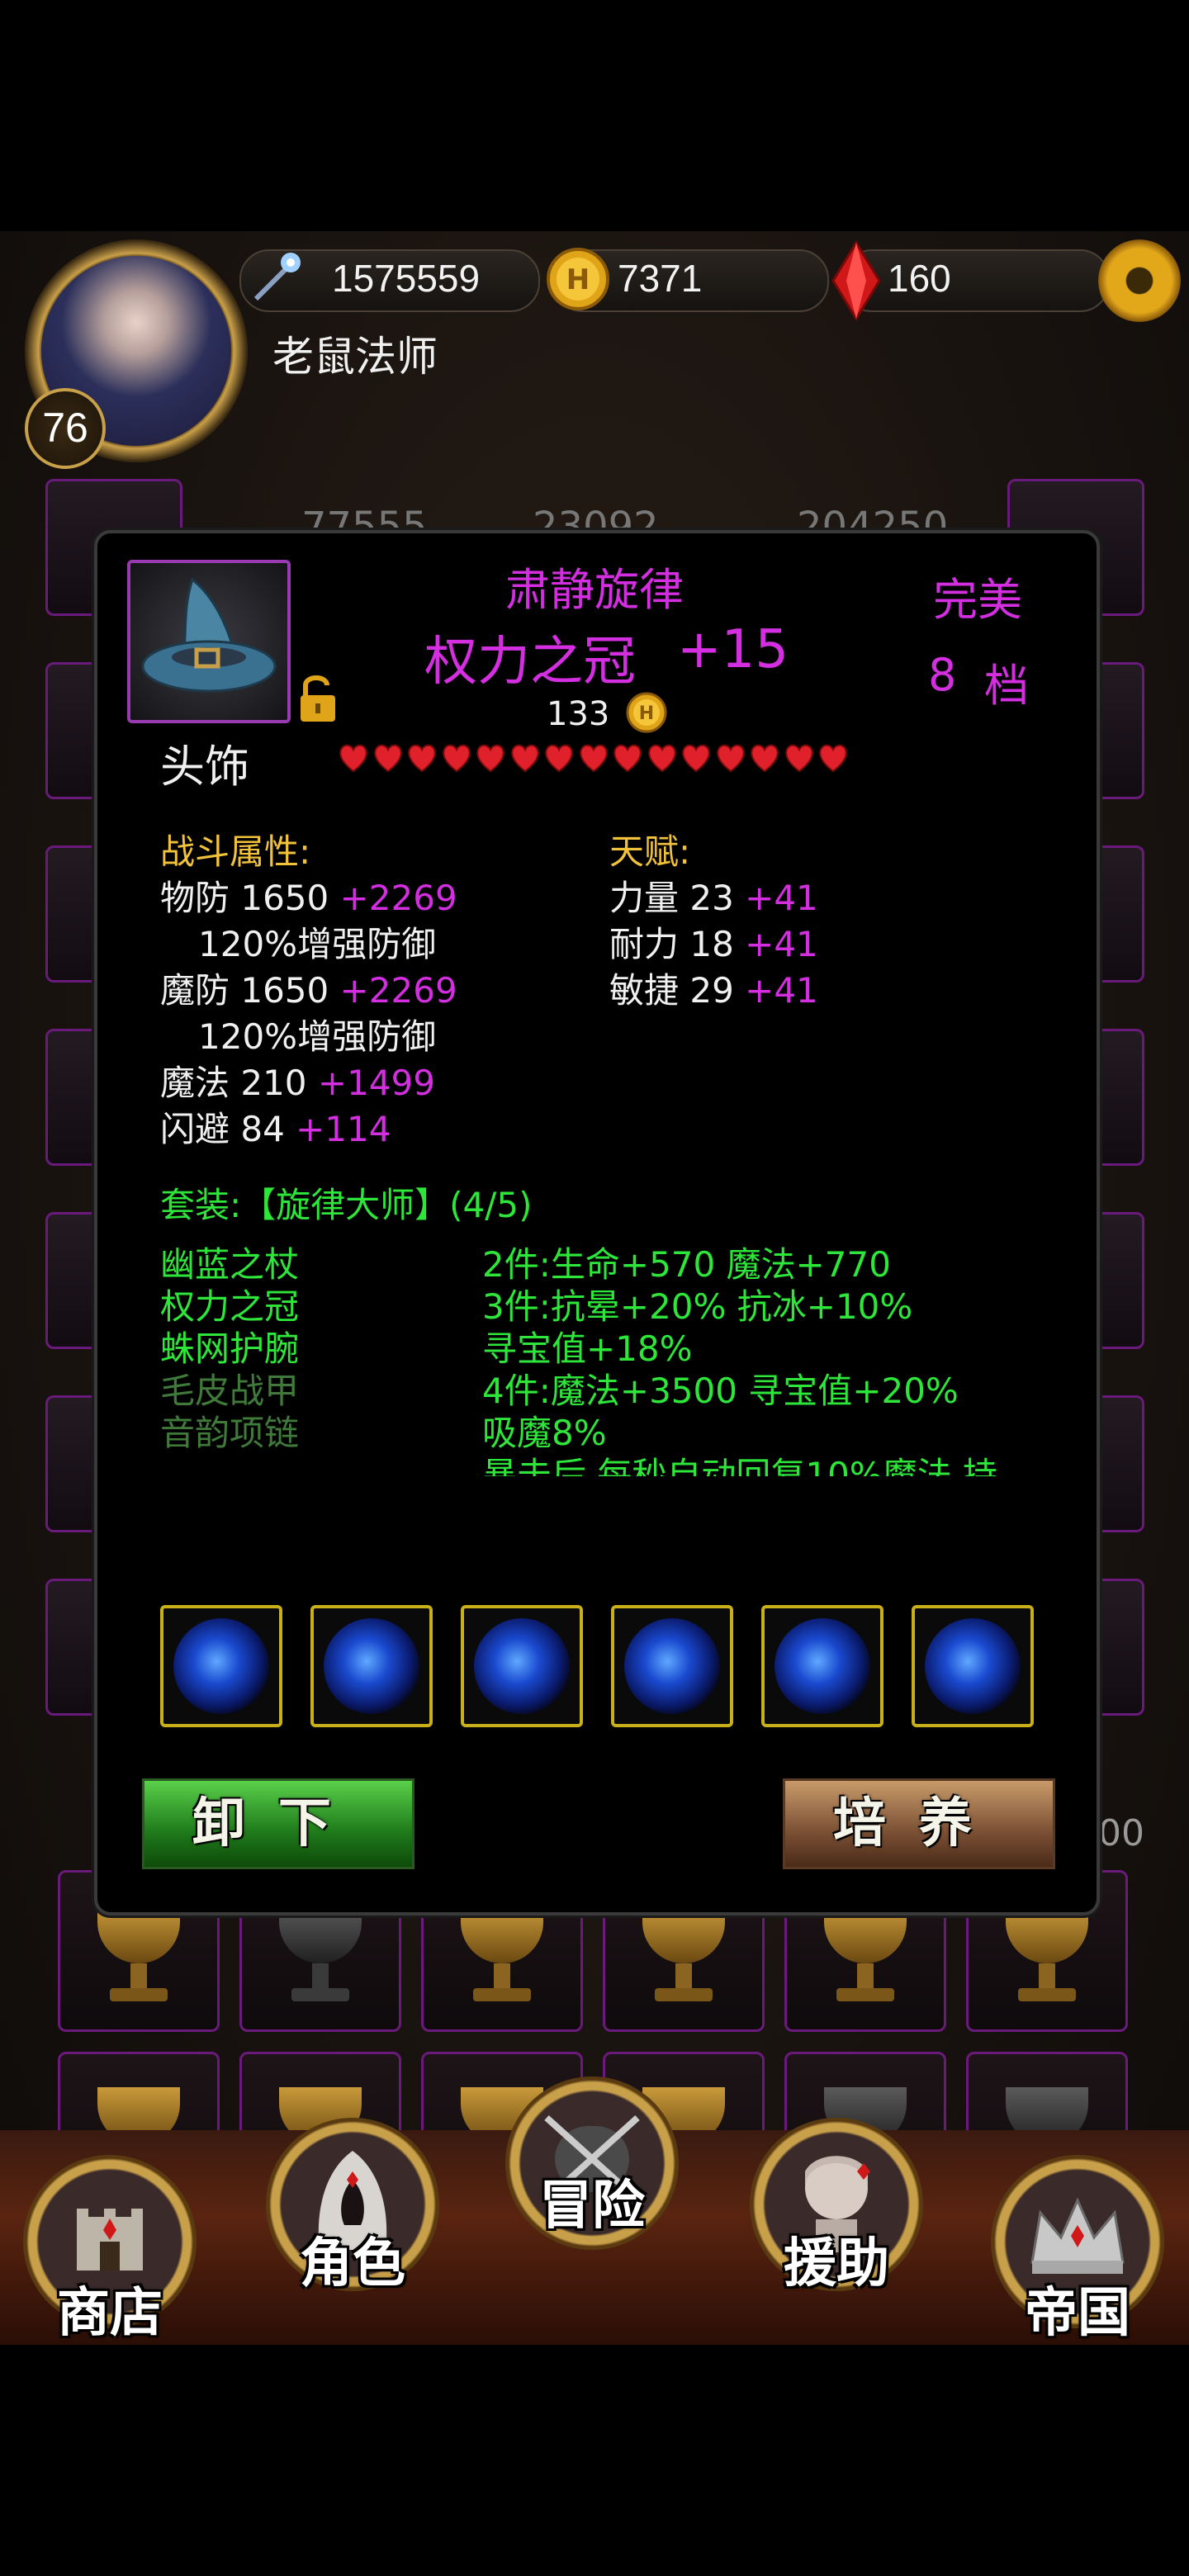 The width and height of the screenshot is (1189, 2576). I want to click on item-grade-unit: 档, so click(1006, 686).